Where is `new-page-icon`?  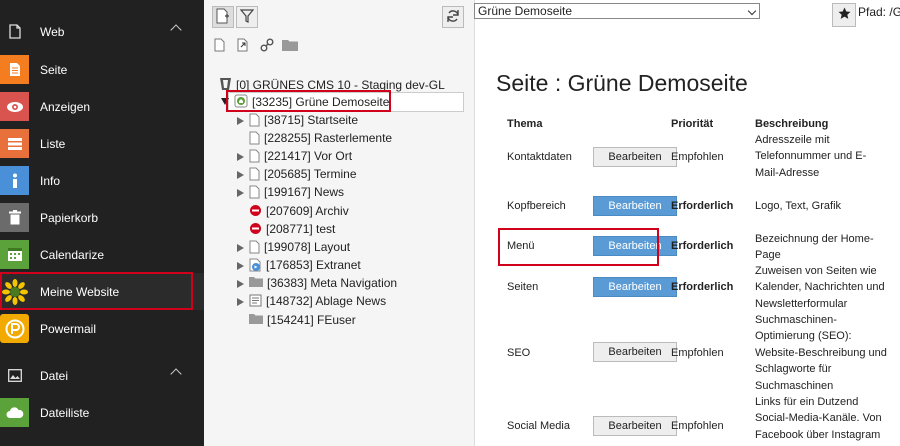 new-page-icon is located at coordinates (223, 17).